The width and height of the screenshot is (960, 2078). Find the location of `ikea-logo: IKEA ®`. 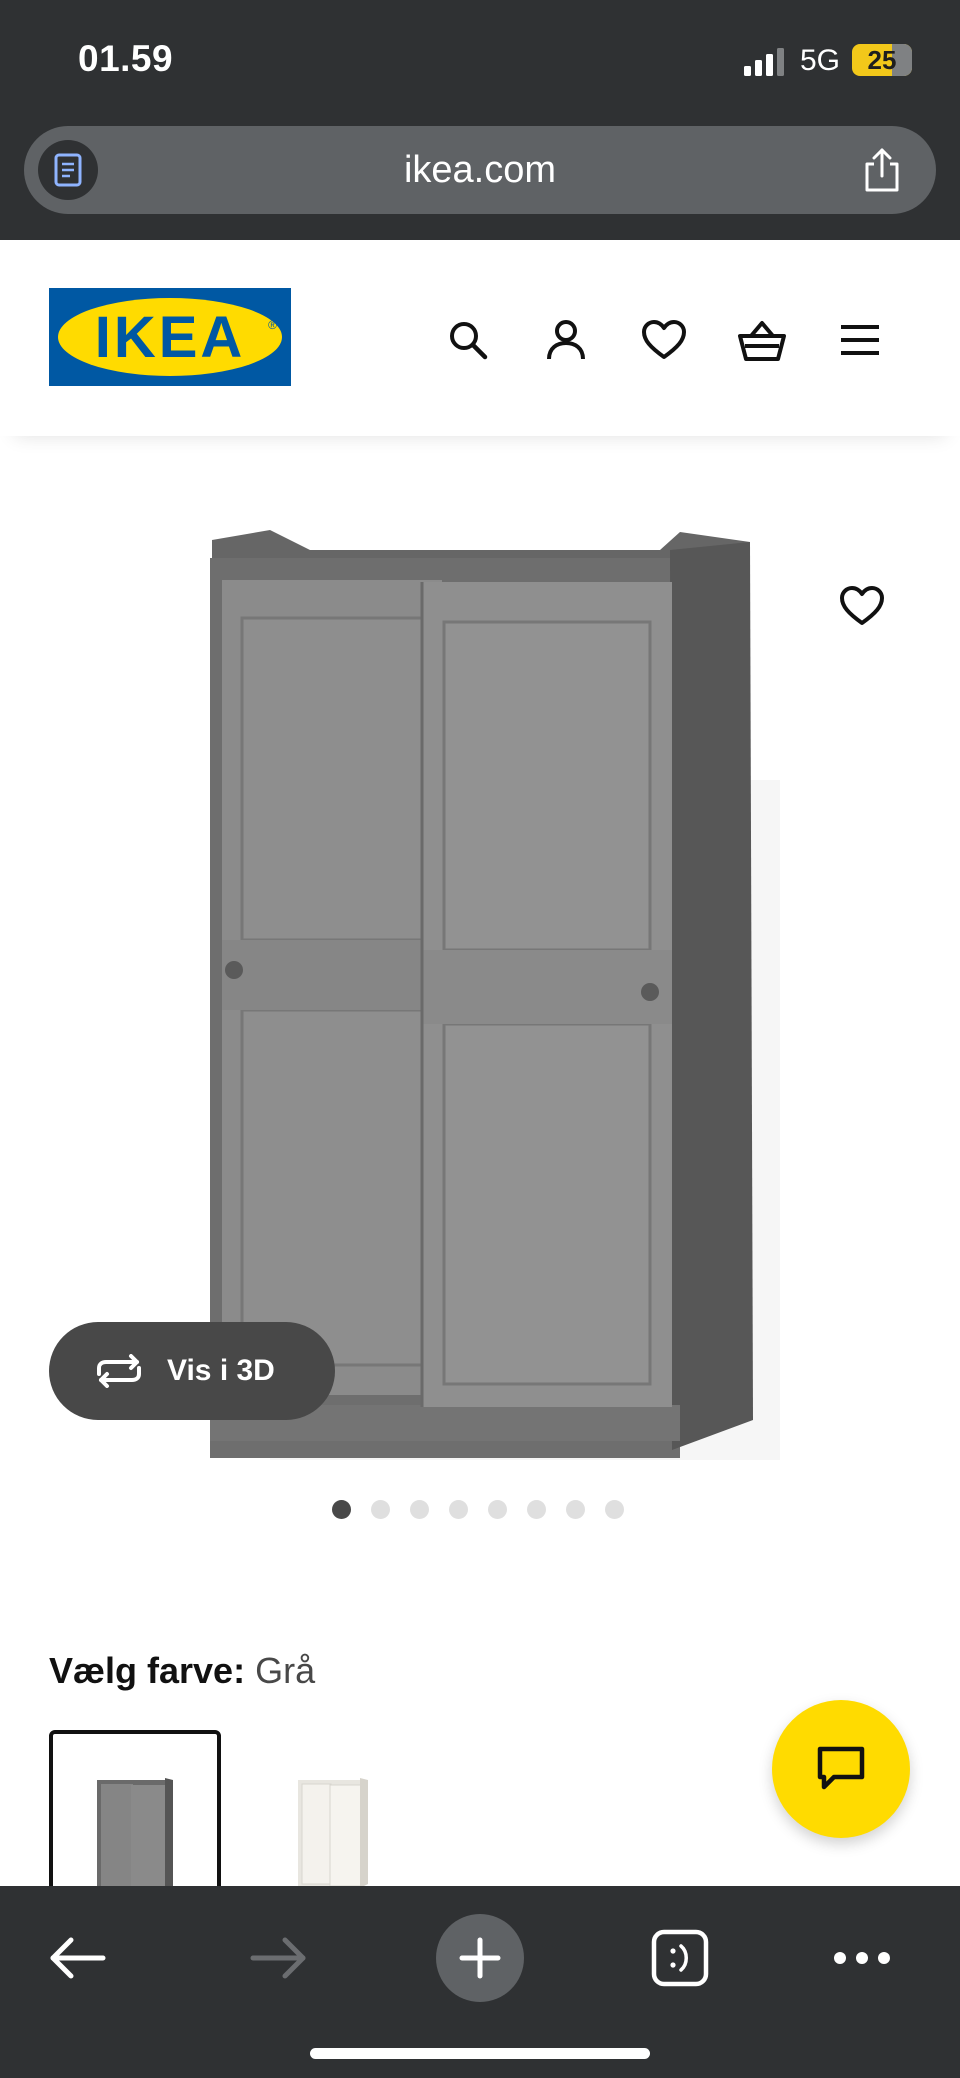

ikea-logo: IKEA ® is located at coordinates (170, 337).